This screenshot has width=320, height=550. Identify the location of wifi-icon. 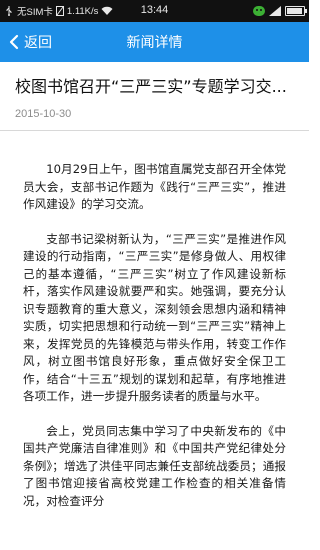
(107, 10).